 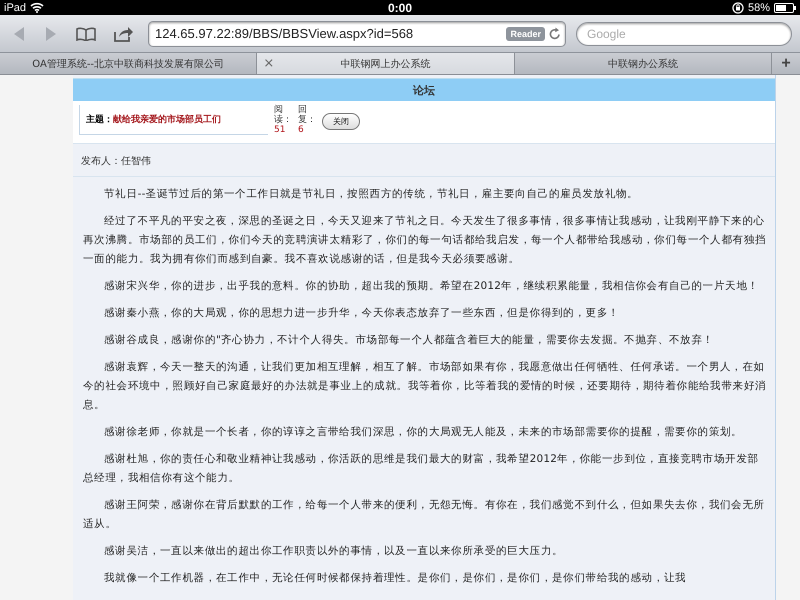 I want to click on paragraph: 感谢宋兴华，你的进步，出乎我的意料。你的协助，超出我的预期。希望在2012年，继续积累能量，我相信你会有自己的一片天地！, so click(x=431, y=286).